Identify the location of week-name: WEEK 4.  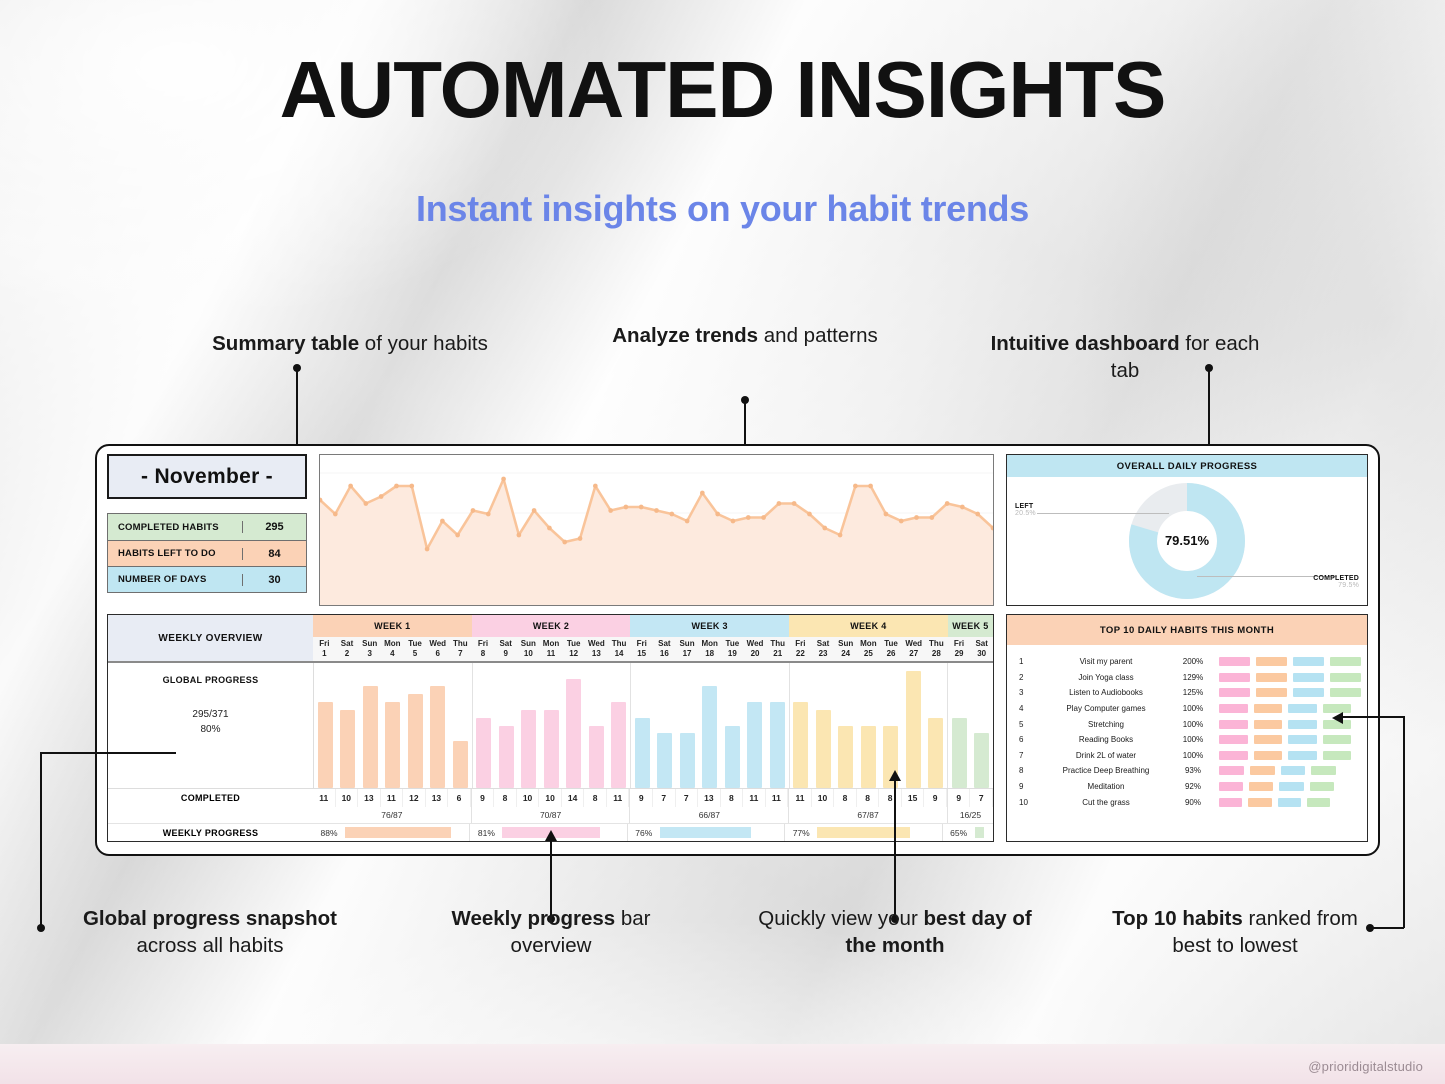
(868, 626).